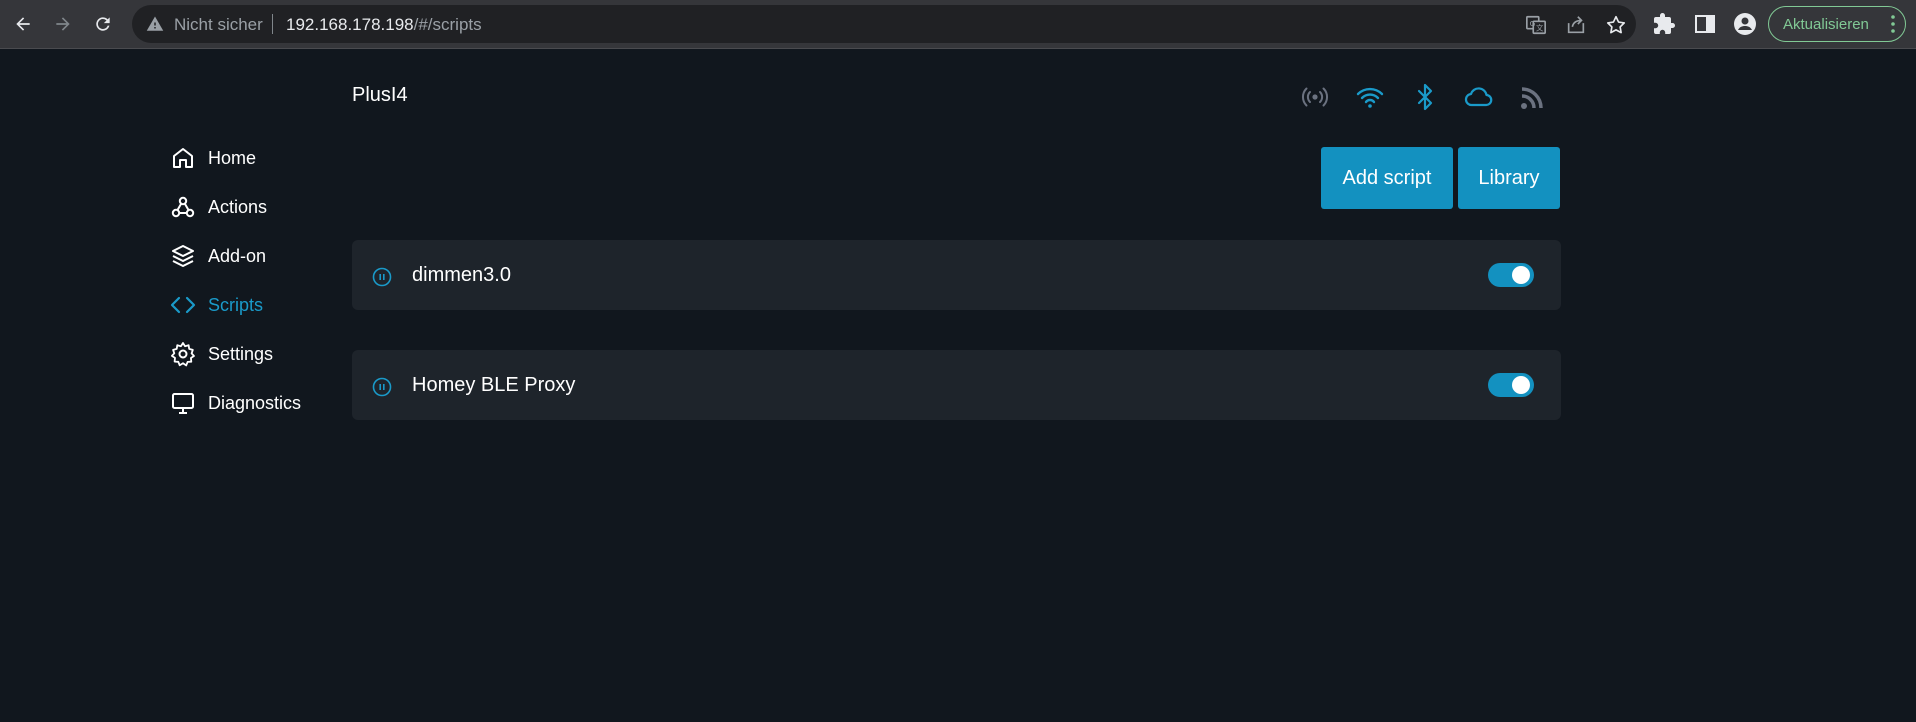  What do you see at coordinates (183, 305) in the screenshot?
I see `code-icon` at bounding box center [183, 305].